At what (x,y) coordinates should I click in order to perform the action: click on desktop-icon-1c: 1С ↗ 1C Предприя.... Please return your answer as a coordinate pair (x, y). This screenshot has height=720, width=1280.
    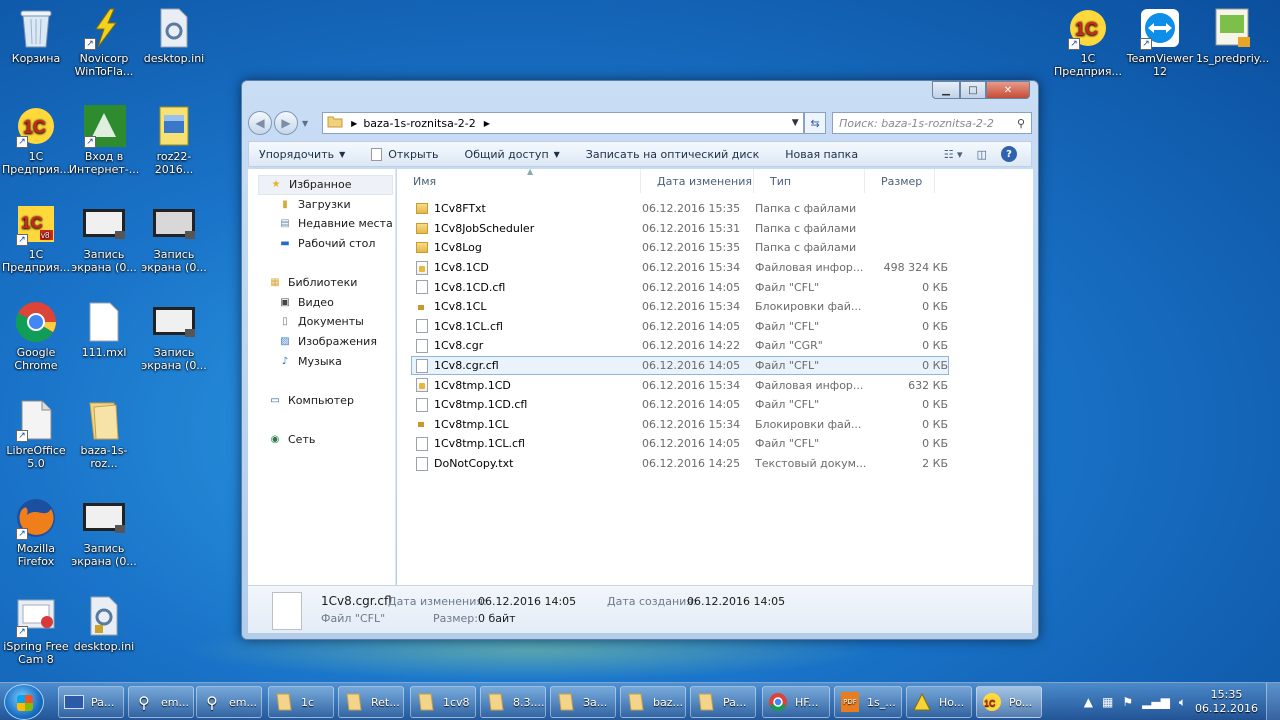
    Looking at the image, I should click on (36, 140).